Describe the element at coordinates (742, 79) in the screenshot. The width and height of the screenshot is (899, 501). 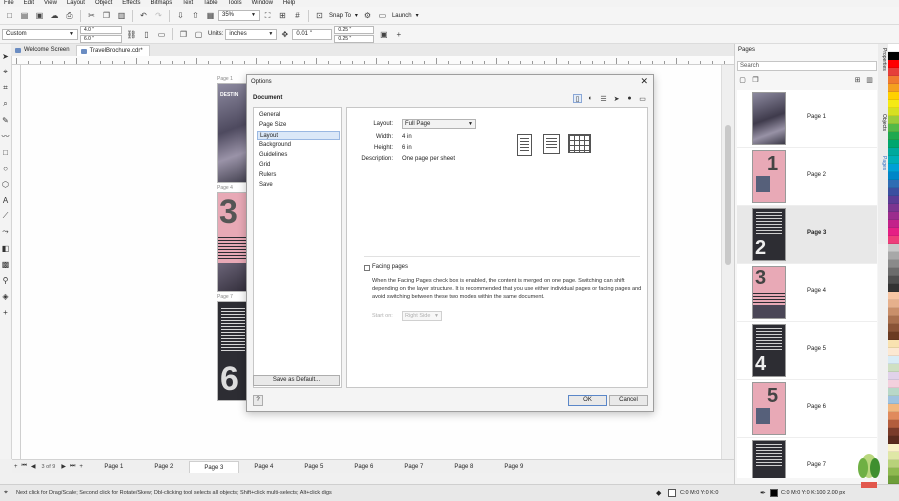
I see `add-page-icon: ▢` at that location.